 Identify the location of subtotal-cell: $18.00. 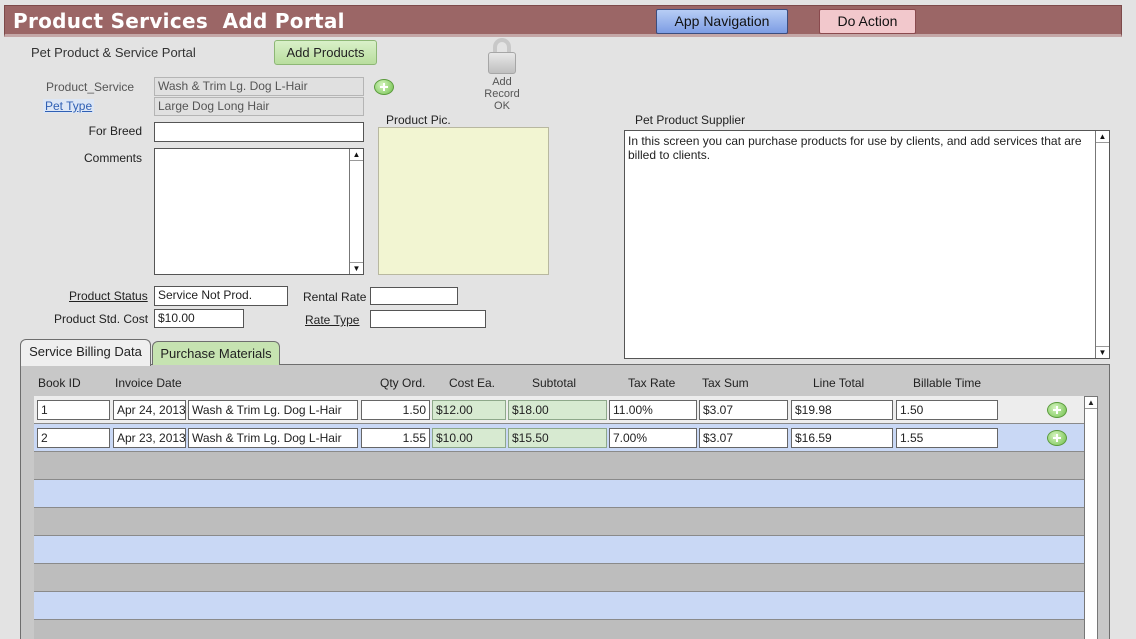
(557, 410).